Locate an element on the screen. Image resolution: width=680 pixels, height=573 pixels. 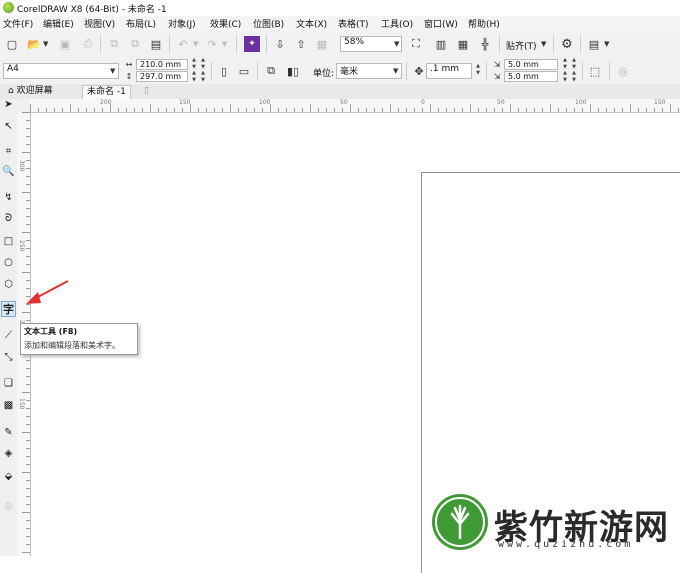
menu-text: 文本(X) is located at coordinates (311, 23).